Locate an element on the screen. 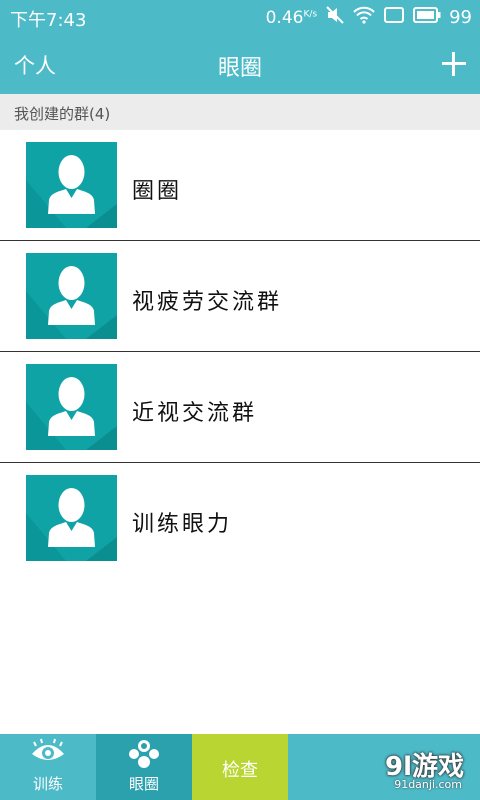 The width and height of the screenshot is (480, 800). status-icons: 0.46K/s 99 is located at coordinates (369, 17).